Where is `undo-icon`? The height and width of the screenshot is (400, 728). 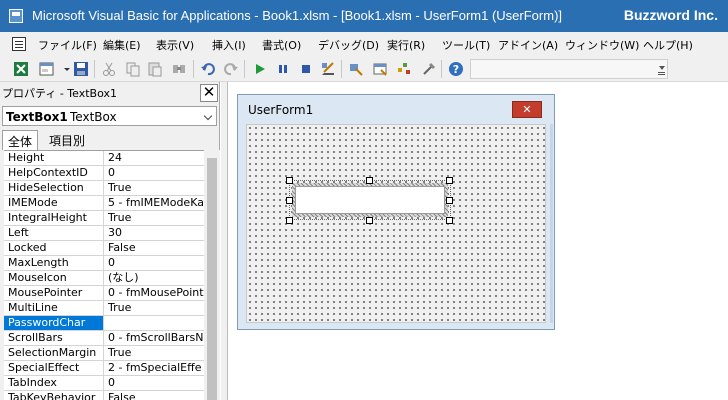
undo-icon is located at coordinates (208, 69).